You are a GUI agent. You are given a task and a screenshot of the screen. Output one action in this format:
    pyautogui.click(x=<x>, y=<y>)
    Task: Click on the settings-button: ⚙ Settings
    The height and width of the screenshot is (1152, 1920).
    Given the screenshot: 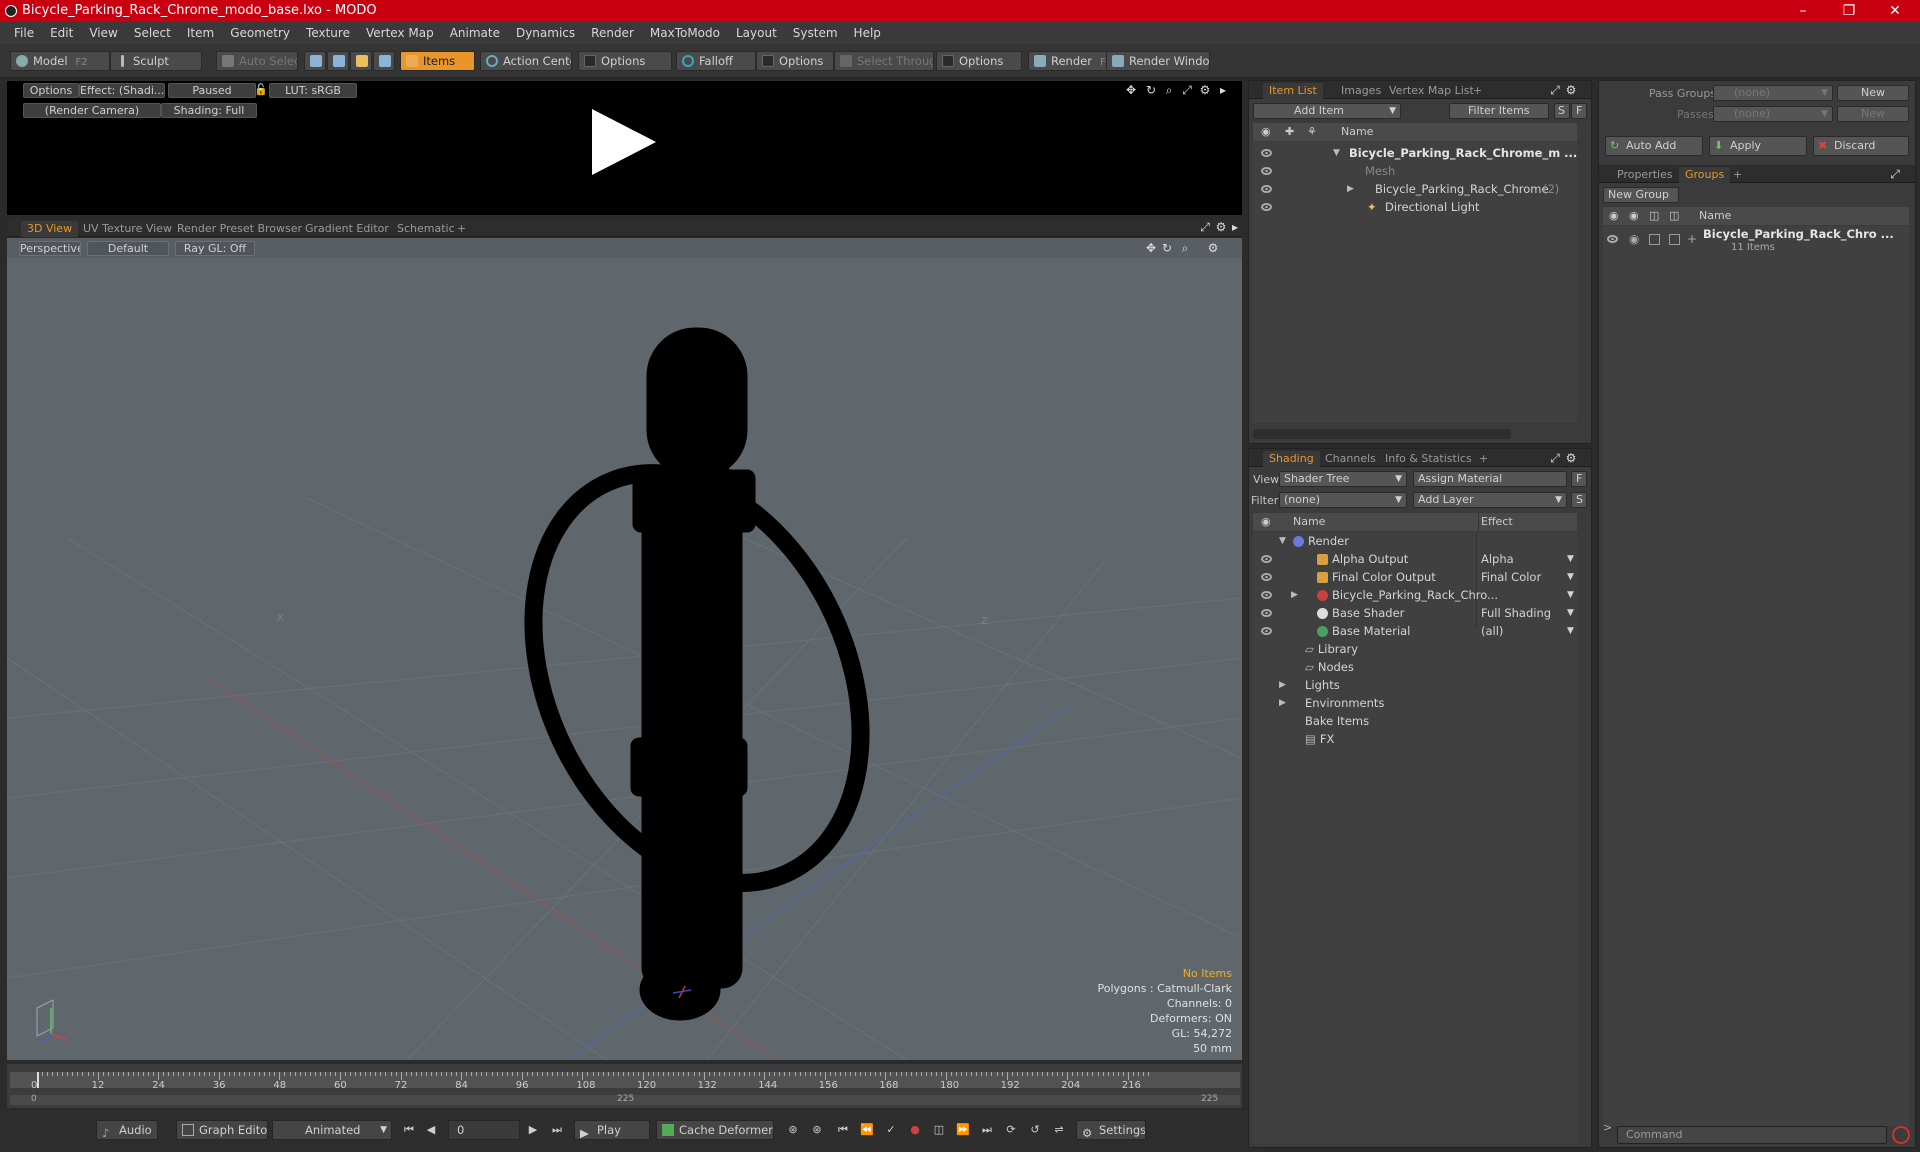 What is the action you would take?
    pyautogui.click(x=1111, y=1130)
    